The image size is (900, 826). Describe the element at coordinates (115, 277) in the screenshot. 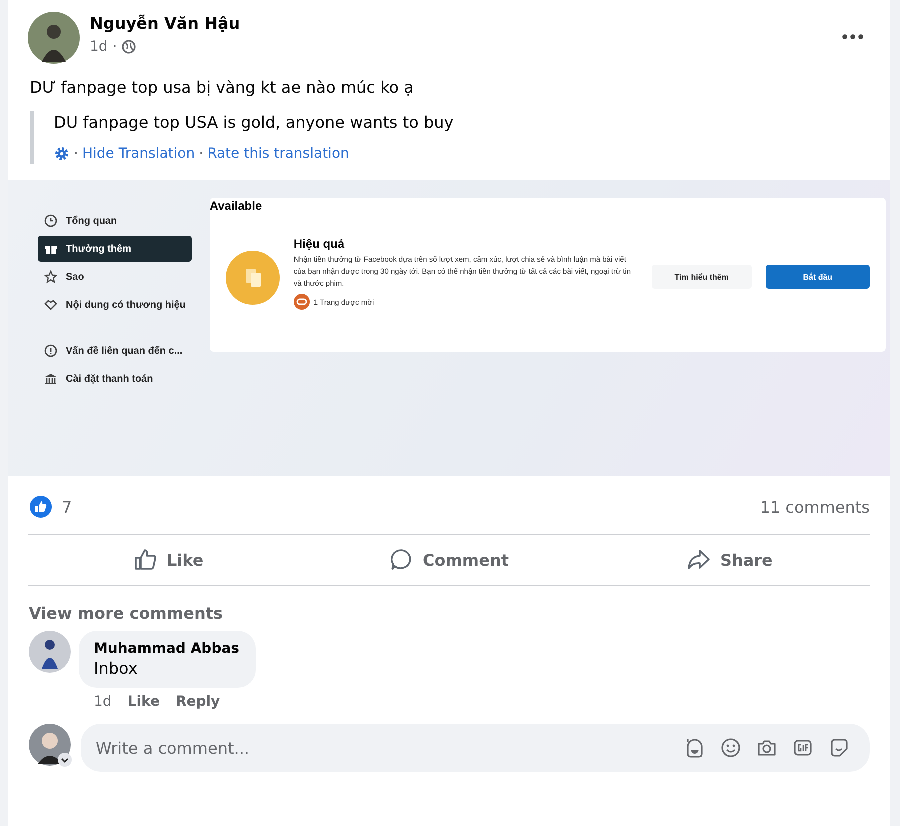

I see `sidebar-item: Sao` at that location.